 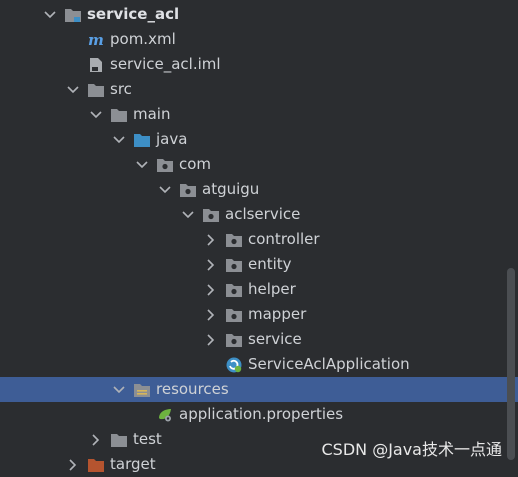 I want to click on tree-row: service, so click(x=259, y=339).